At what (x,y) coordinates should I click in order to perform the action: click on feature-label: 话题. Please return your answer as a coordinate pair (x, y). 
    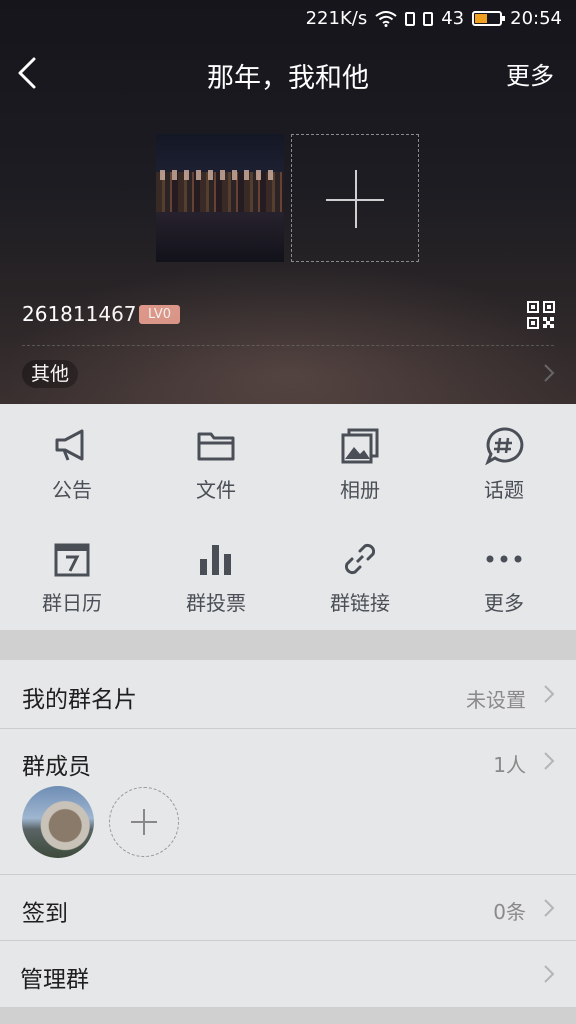
    Looking at the image, I should click on (504, 490).